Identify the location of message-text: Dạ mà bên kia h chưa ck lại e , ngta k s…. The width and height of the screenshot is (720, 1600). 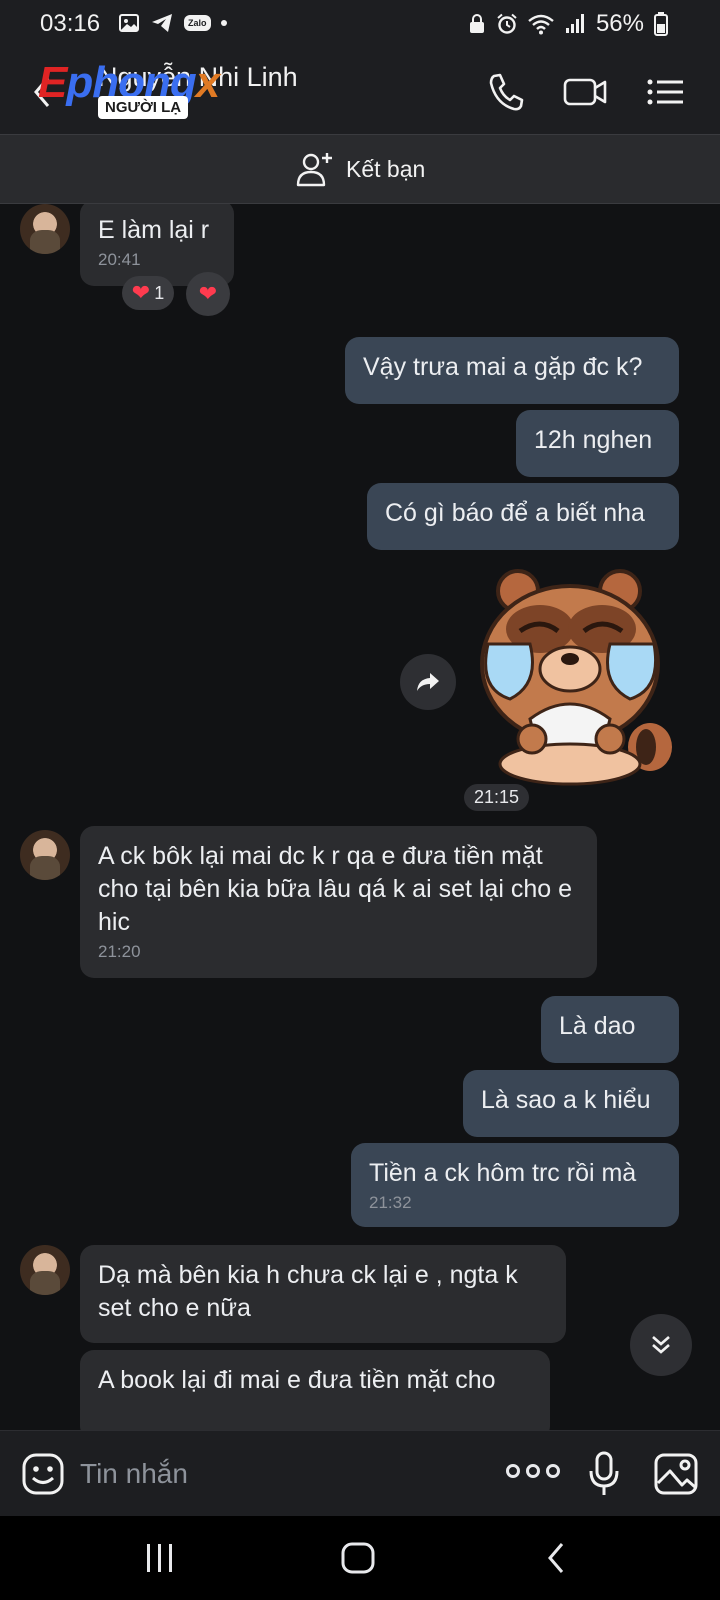
(308, 1291).